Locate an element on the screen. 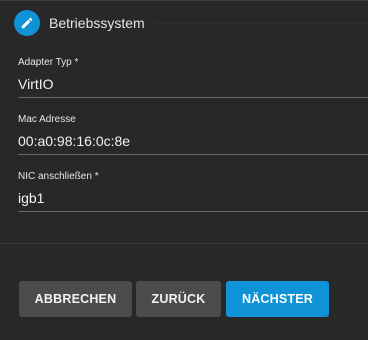  top-divider is located at coordinates (184, 0).